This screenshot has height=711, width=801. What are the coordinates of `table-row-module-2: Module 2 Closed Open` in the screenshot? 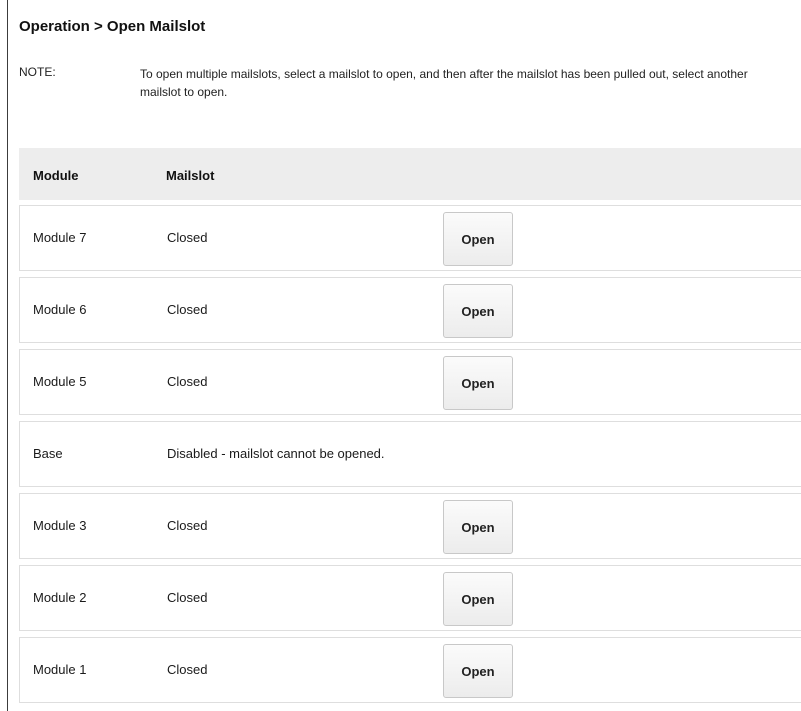 It's located at (410, 598).